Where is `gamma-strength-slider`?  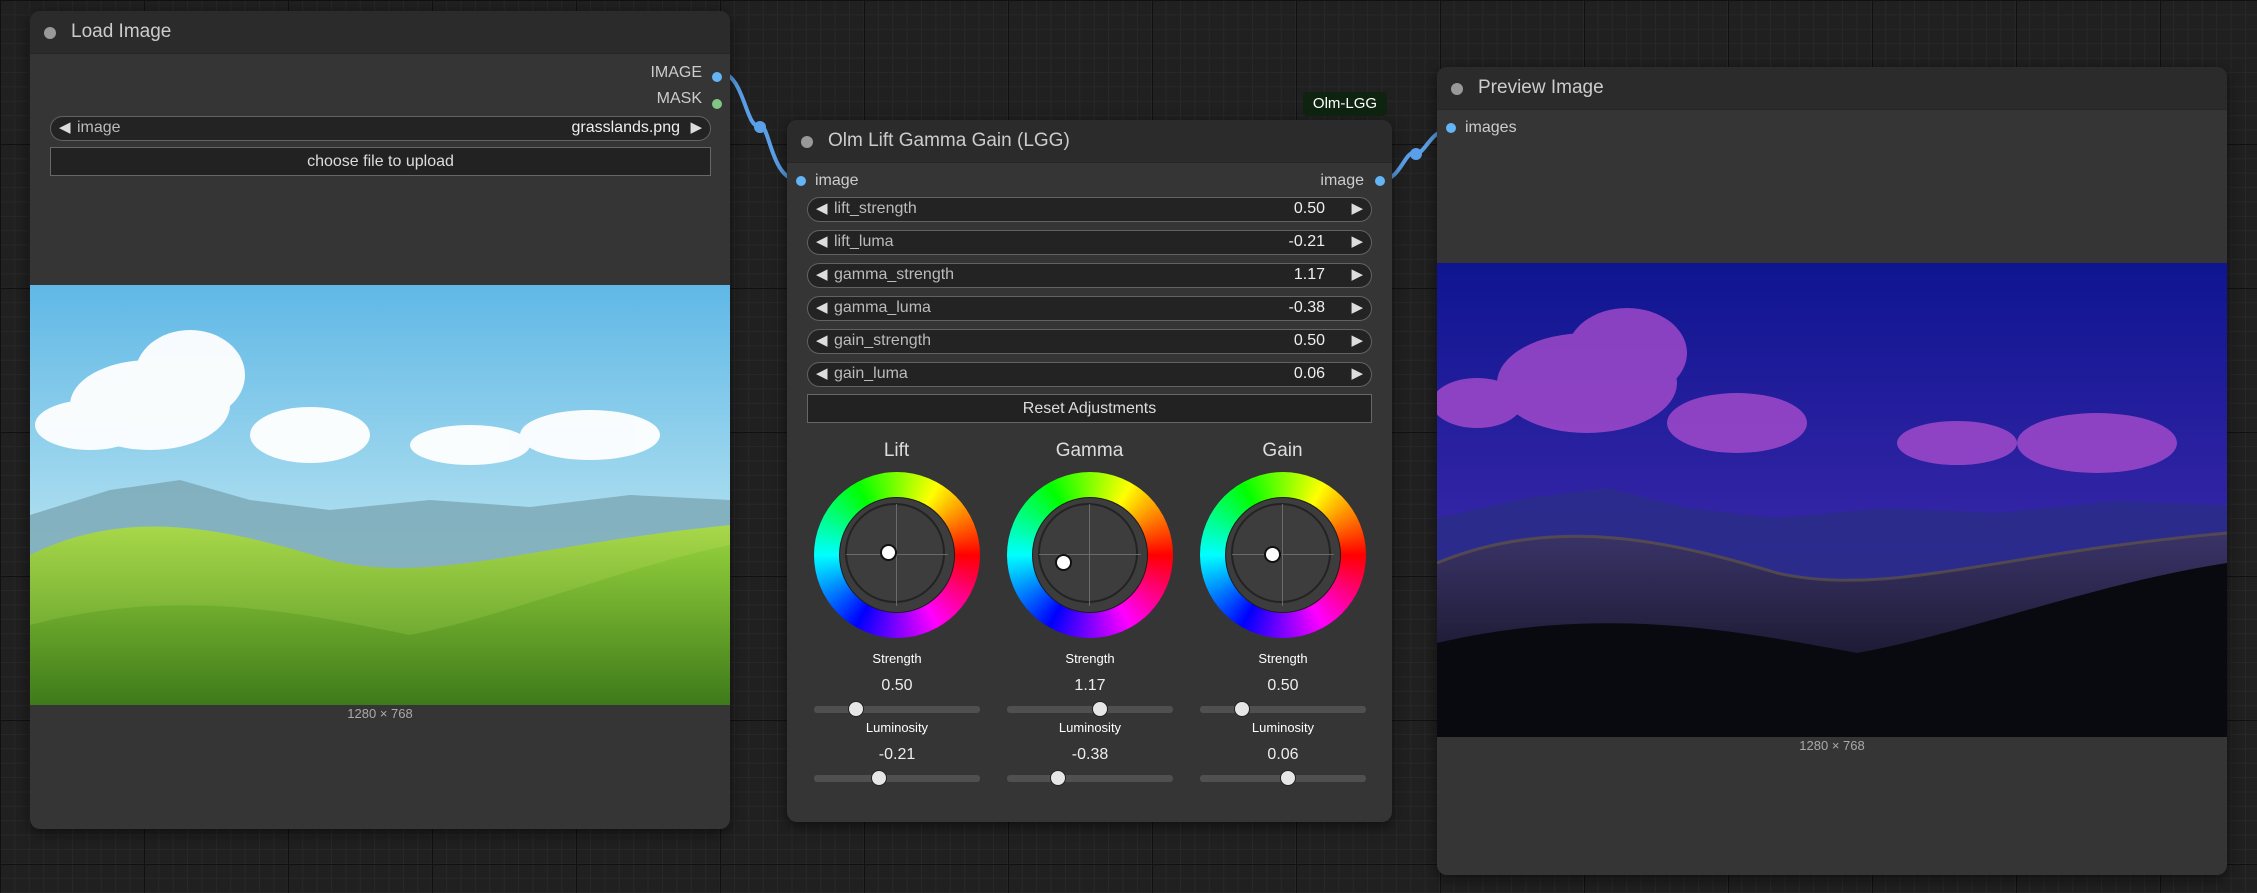 gamma-strength-slider is located at coordinates (1090, 709).